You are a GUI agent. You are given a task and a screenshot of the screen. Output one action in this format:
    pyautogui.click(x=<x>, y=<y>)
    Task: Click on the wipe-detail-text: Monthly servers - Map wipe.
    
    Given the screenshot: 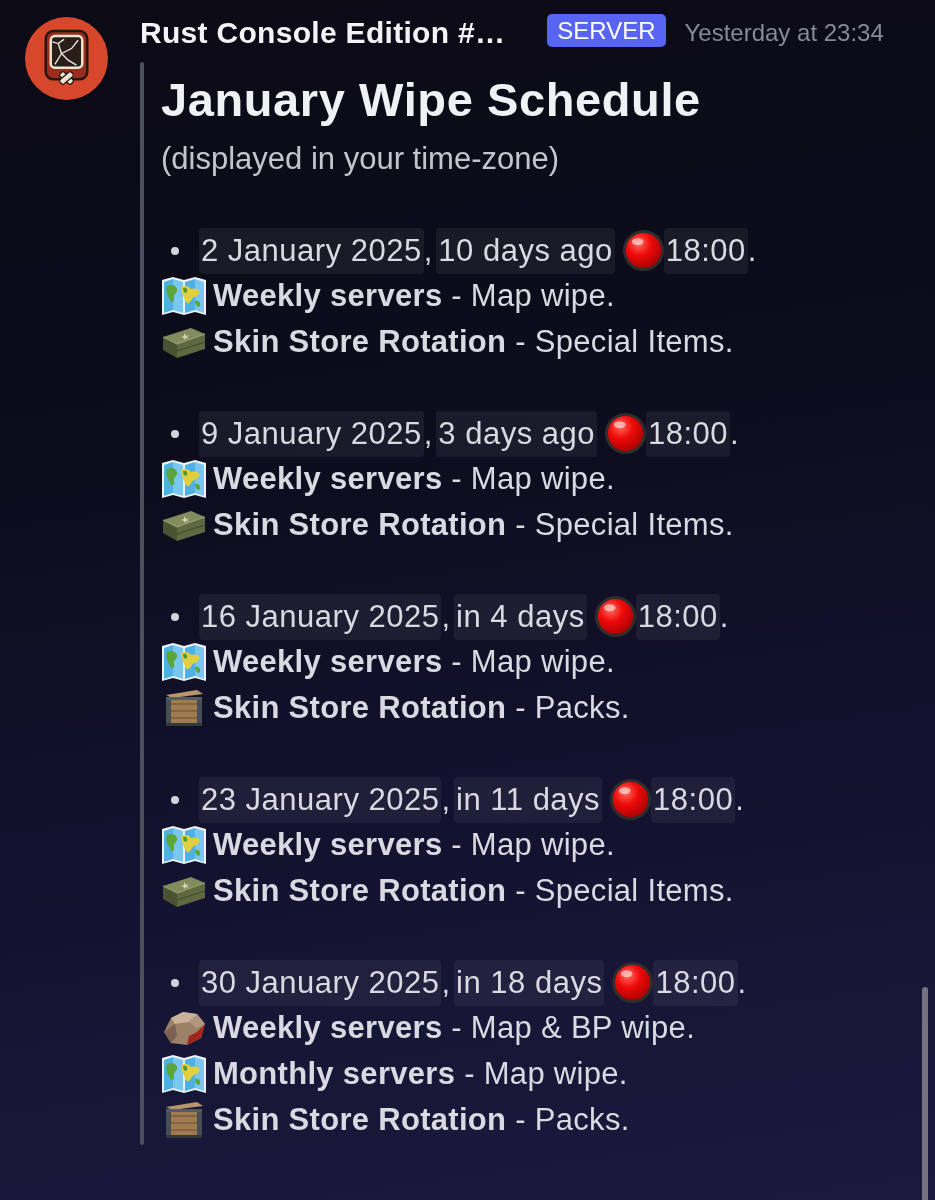 What is the action you would take?
    pyautogui.click(x=420, y=1074)
    